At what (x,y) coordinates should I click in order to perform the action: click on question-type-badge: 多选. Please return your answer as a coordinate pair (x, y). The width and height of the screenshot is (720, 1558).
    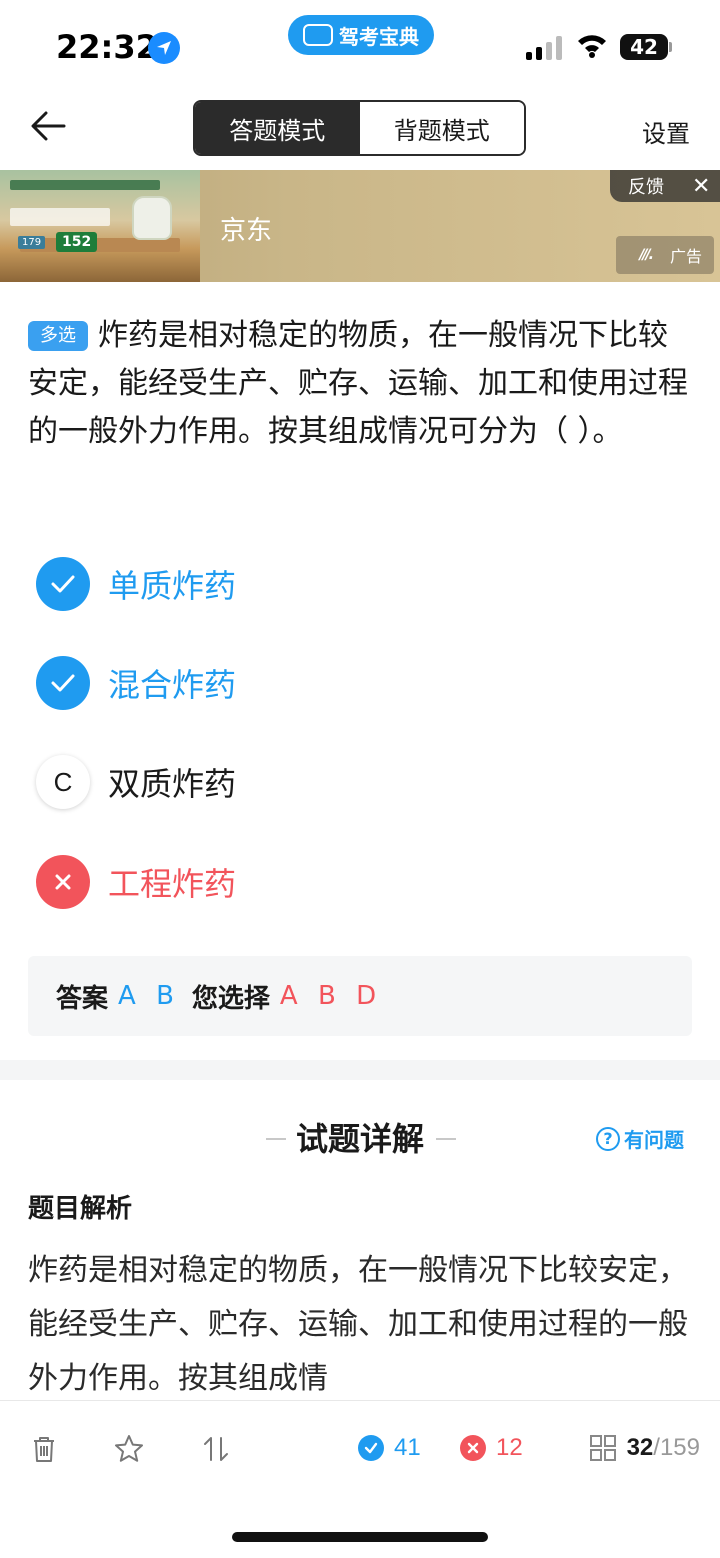
    Looking at the image, I should click on (58, 336).